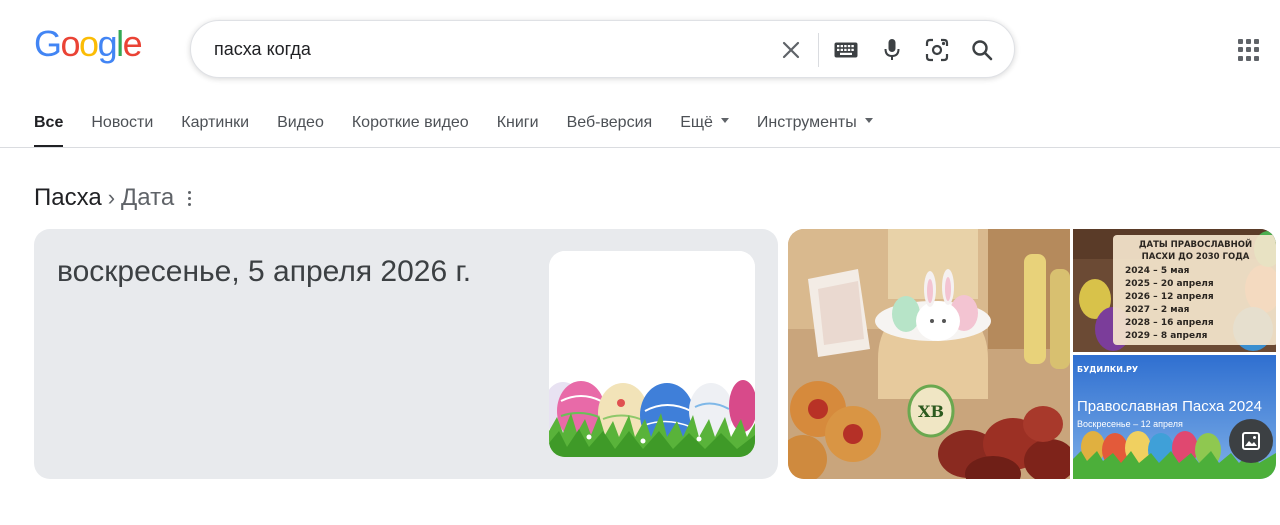 This screenshot has height=525, width=1280. What do you see at coordinates (892, 50) in the screenshot?
I see `mic-icon` at bounding box center [892, 50].